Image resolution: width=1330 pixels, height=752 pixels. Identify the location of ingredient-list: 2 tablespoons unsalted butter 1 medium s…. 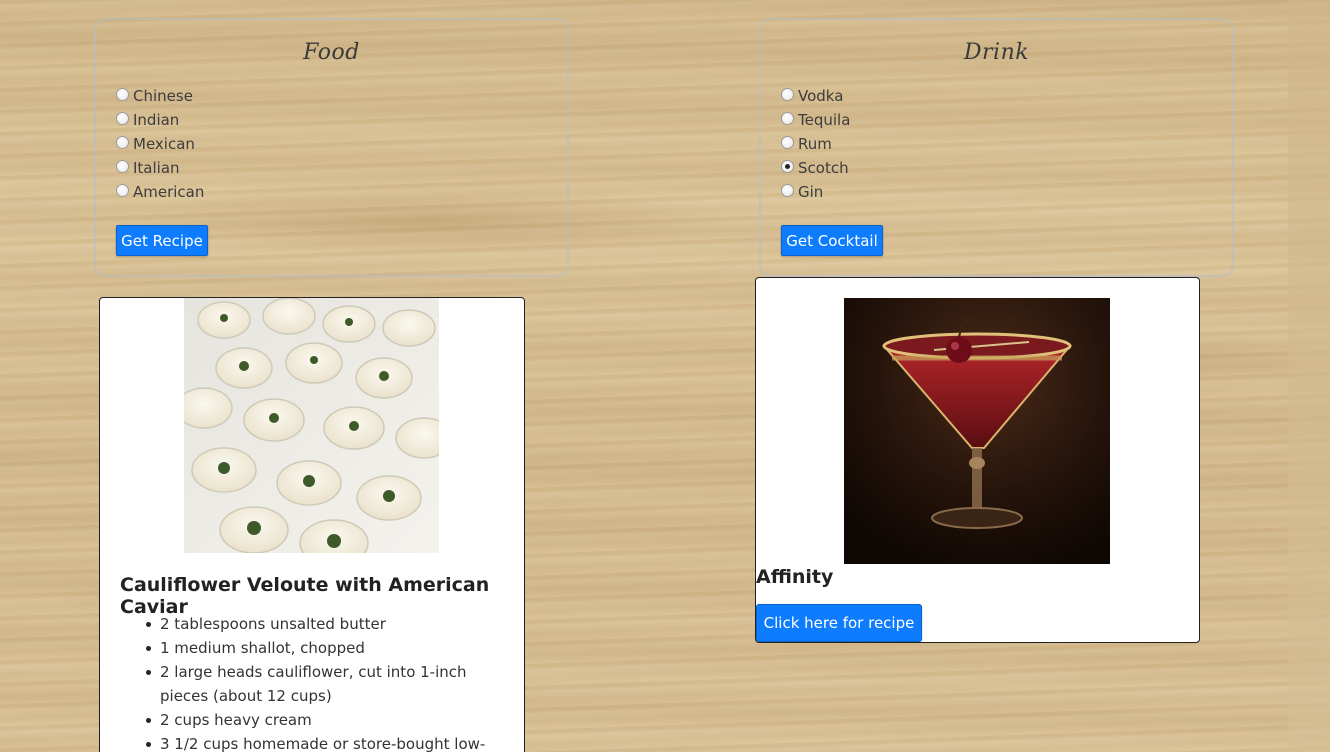
(321, 682).